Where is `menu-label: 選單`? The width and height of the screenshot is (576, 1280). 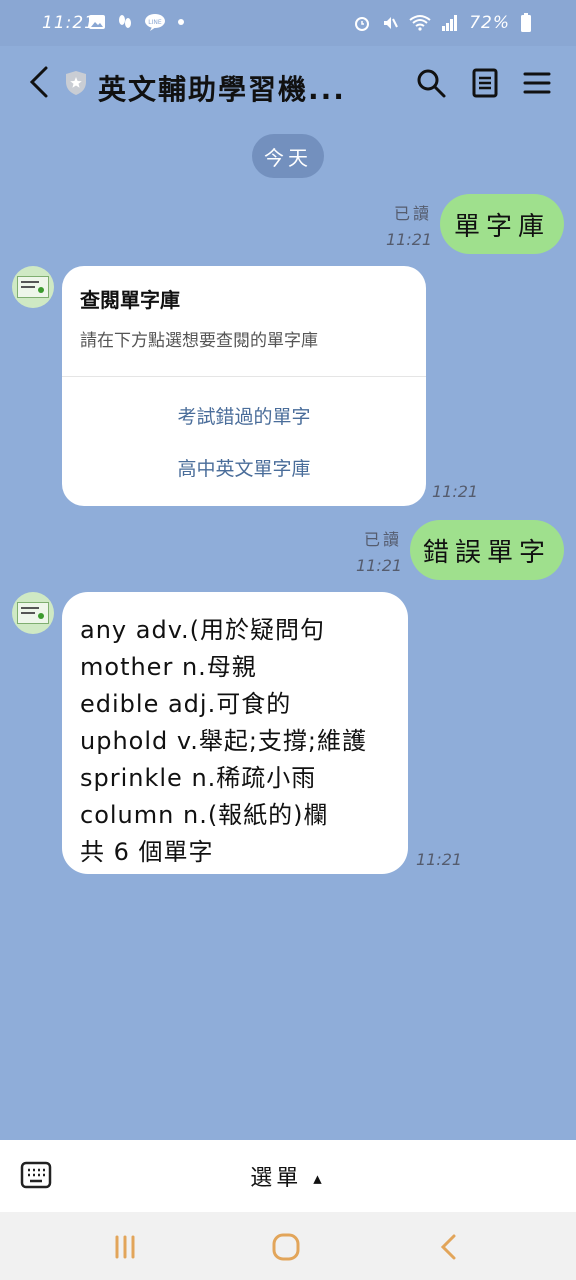 menu-label: 選單 is located at coordinates (276, 1178).